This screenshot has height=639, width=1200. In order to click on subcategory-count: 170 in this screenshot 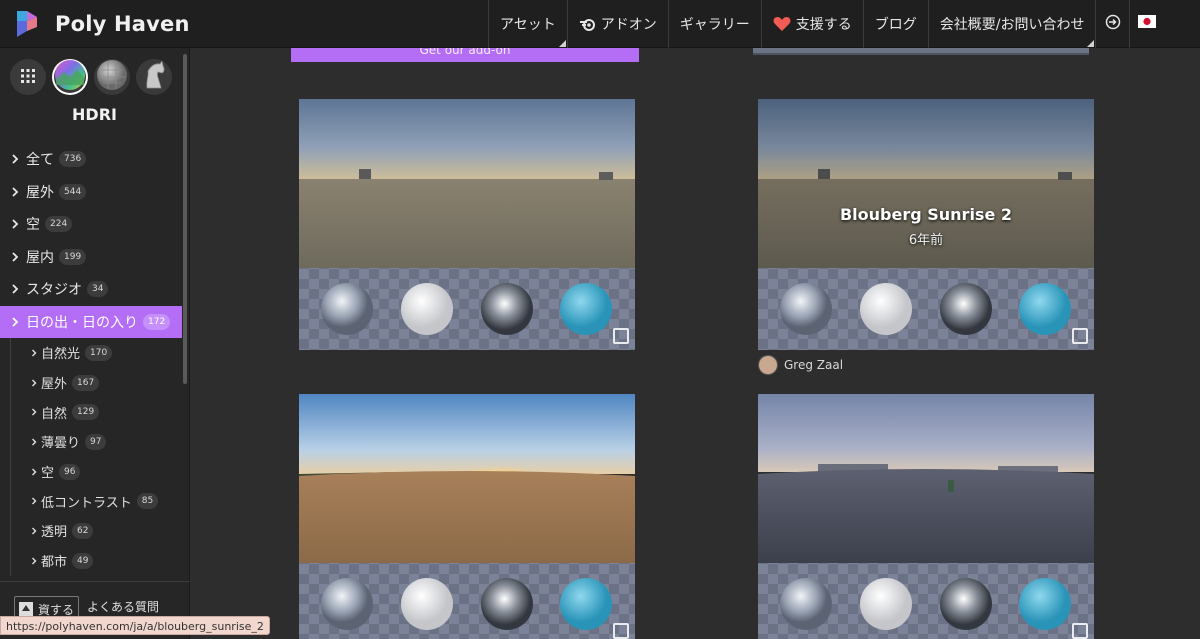, I will do `click(99, 352)`.